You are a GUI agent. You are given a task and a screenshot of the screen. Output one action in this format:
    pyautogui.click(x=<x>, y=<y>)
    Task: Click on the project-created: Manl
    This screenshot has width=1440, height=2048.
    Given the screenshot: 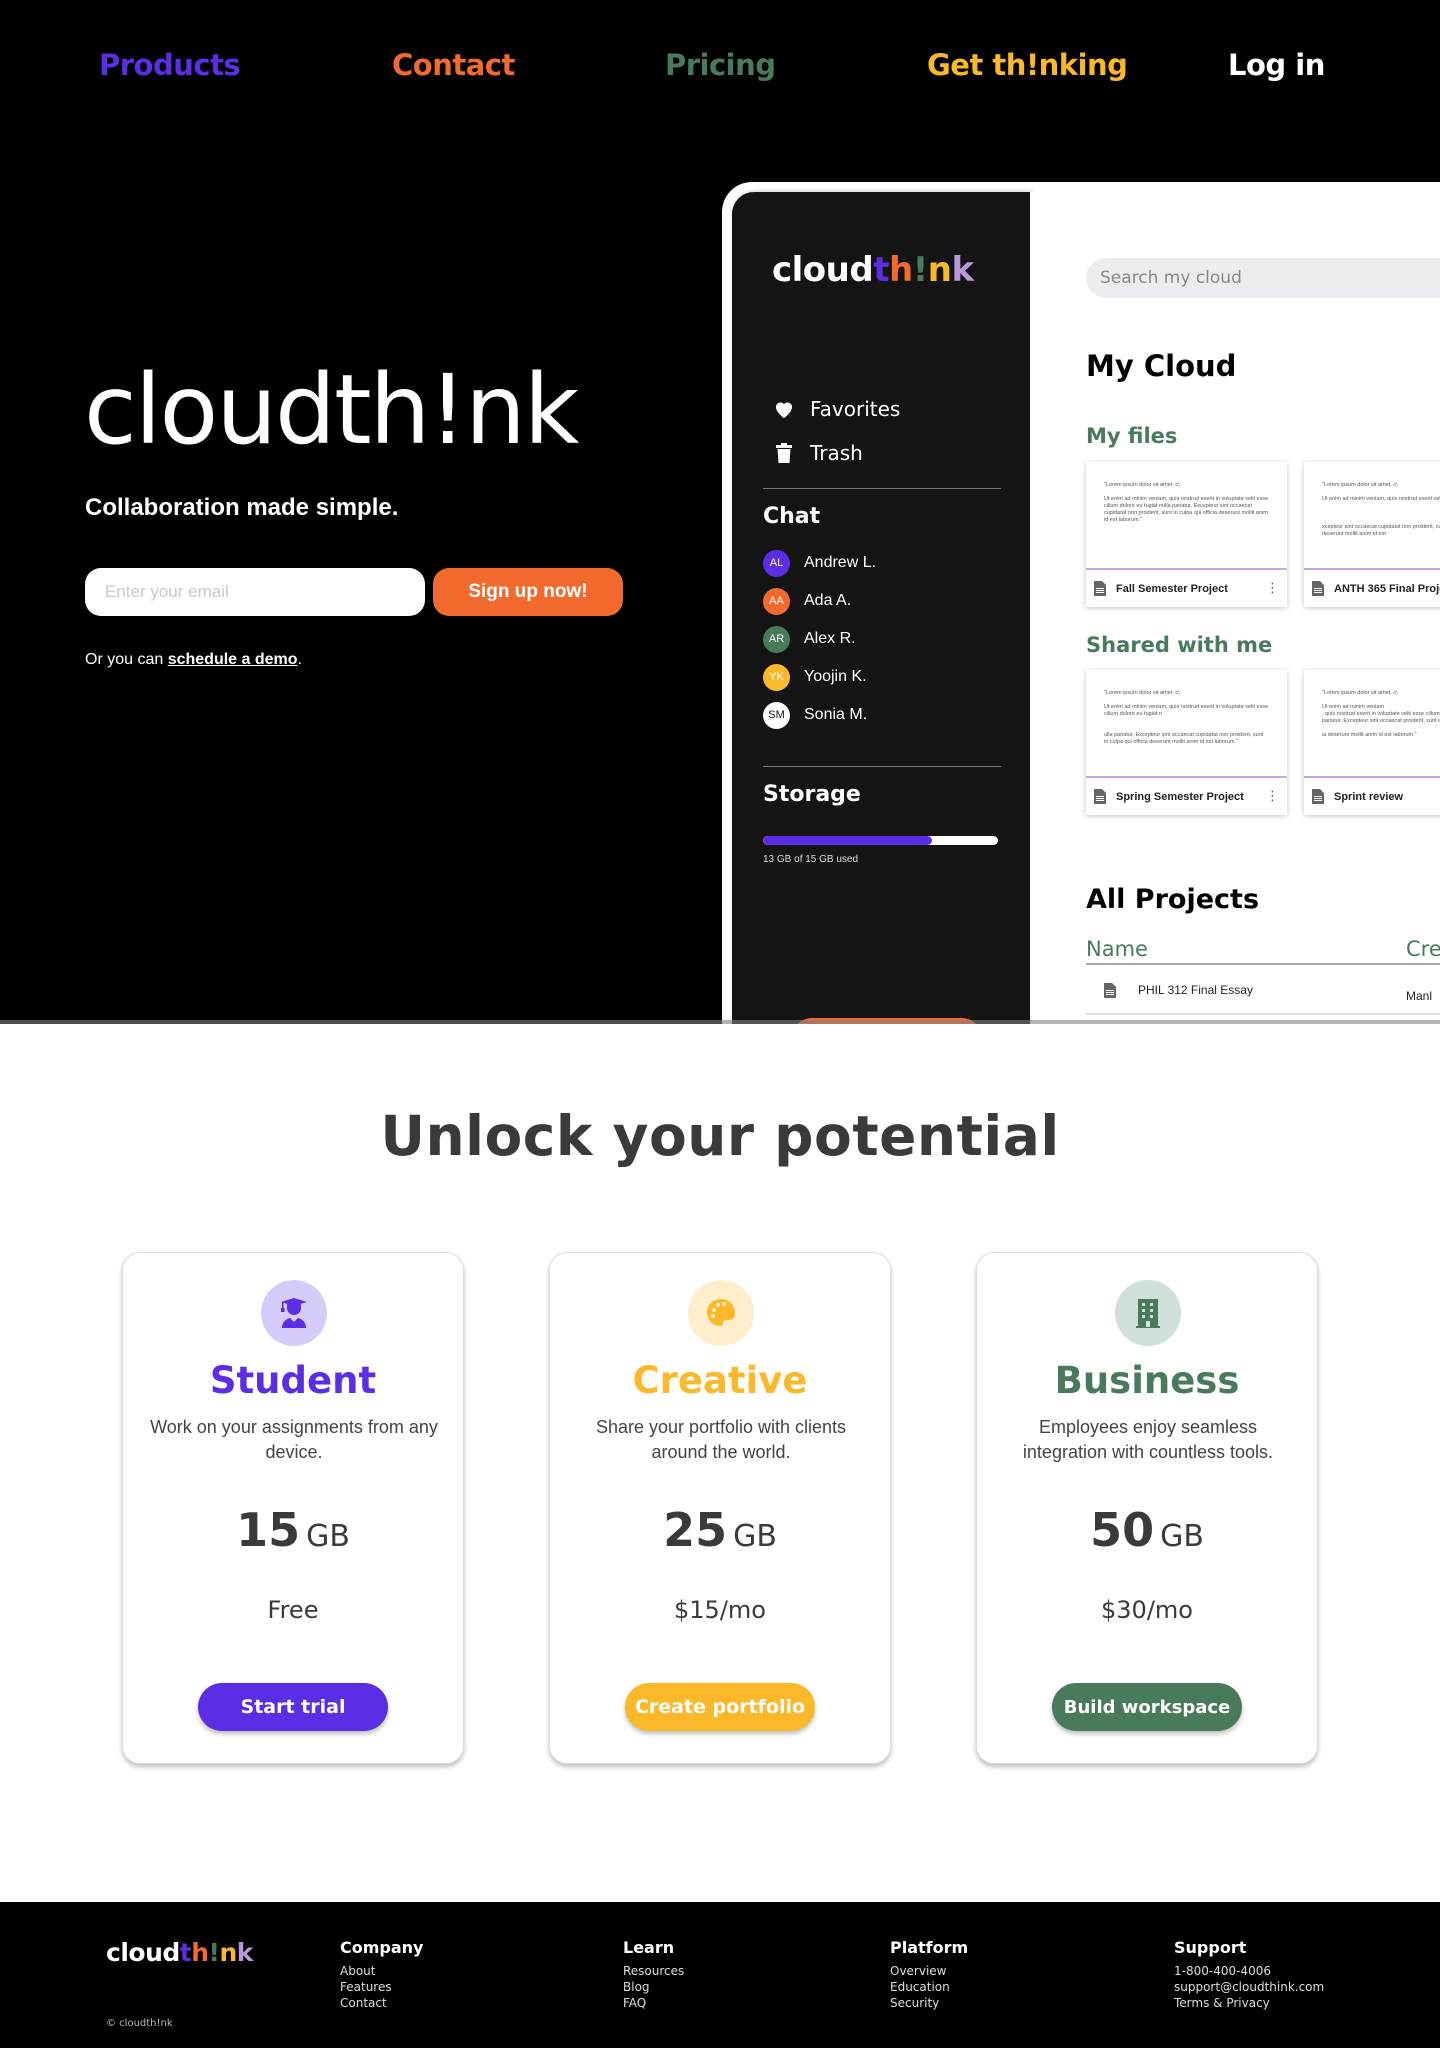 What is the action you would take?
    pyautogui.click(x=1419, y=996)
    